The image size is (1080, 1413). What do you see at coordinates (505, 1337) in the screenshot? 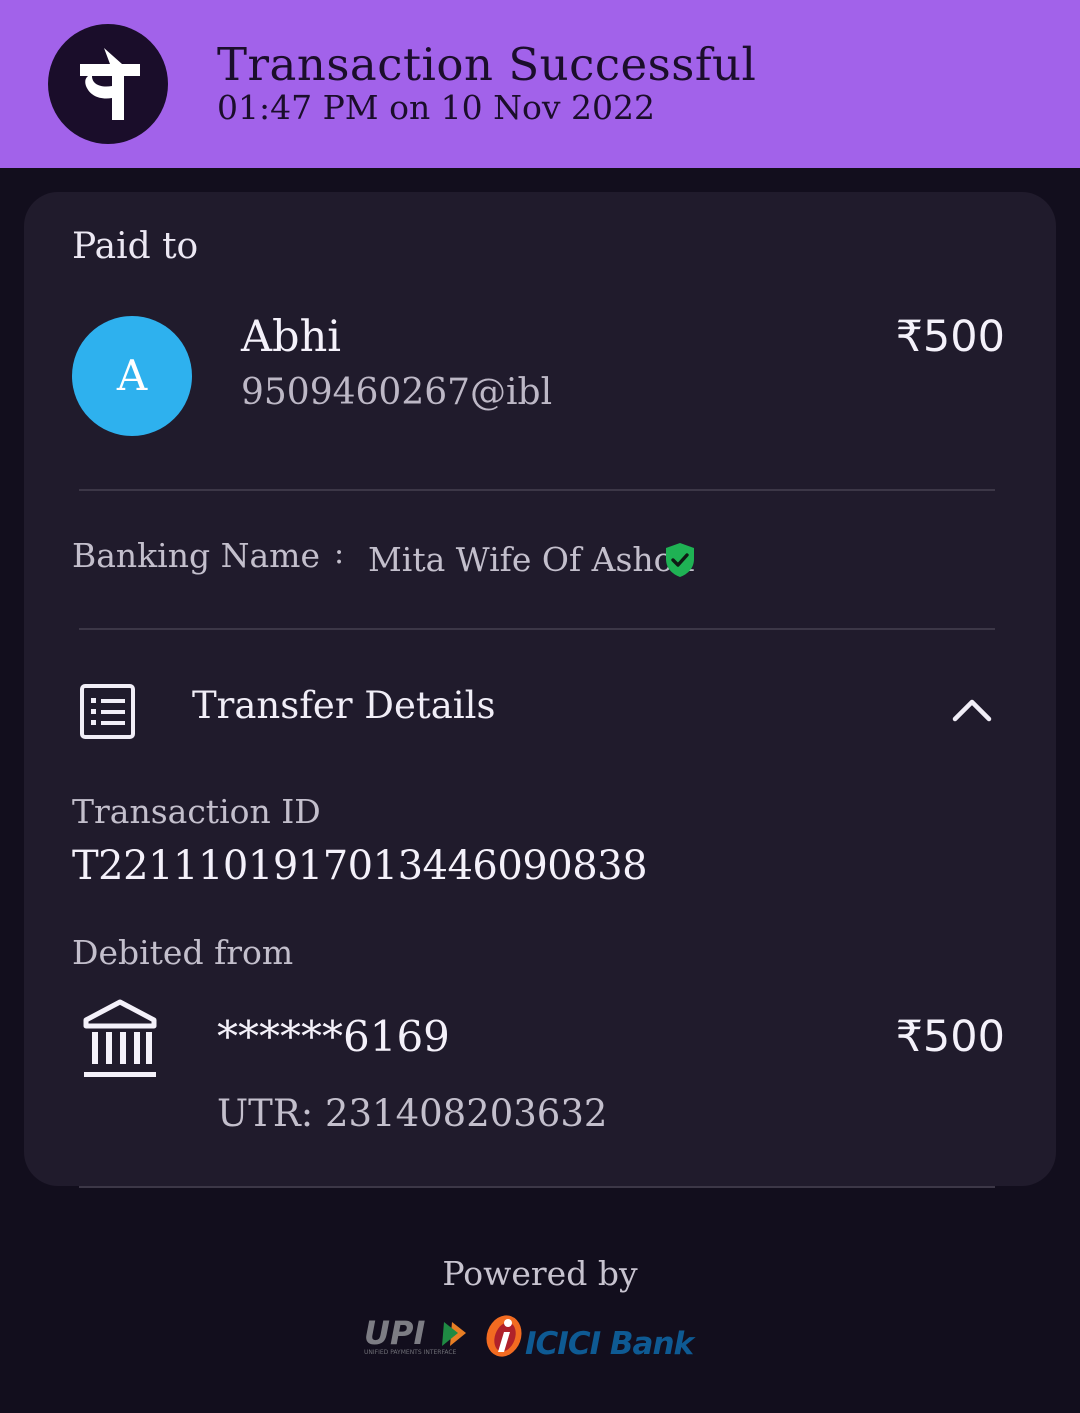
I see `icici-logo-icon` at bounding box center [505, 1337].